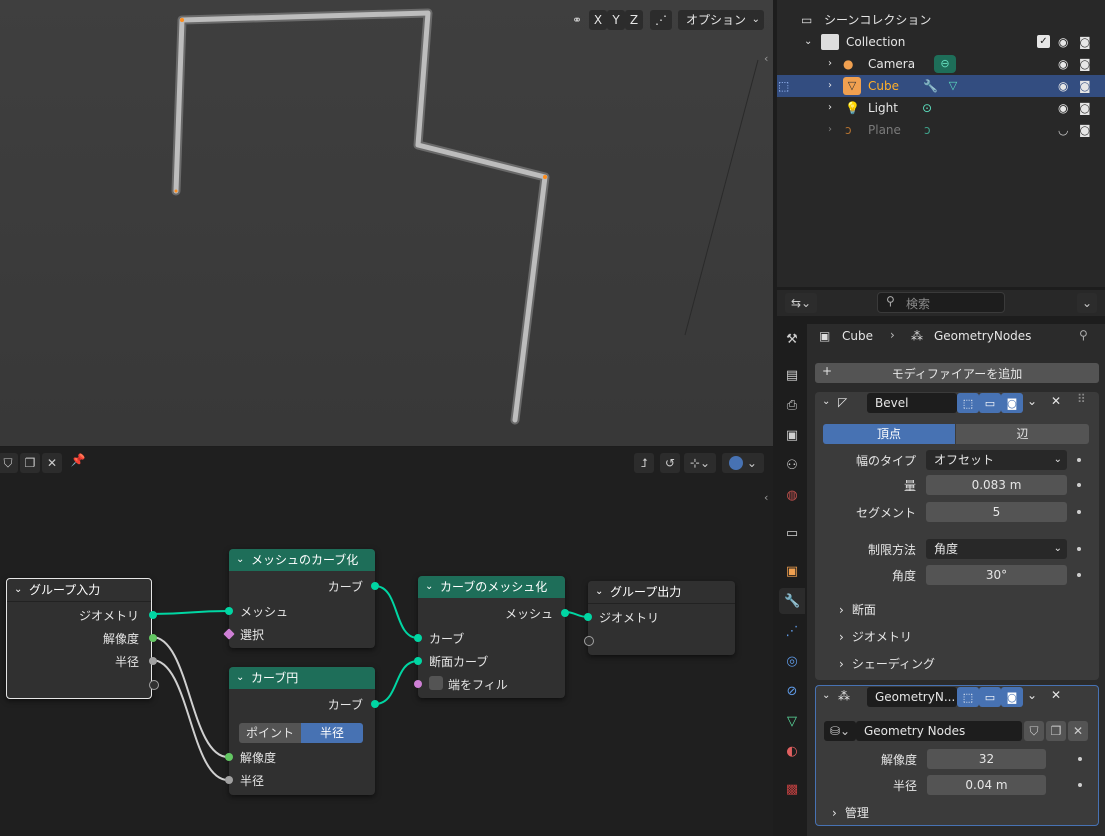 Image resolution: width=1105 pixels, height=836 pixels. I want to click on node-group-output: ⌄ グループ出力 ジオメトリ, so click(659, 618).